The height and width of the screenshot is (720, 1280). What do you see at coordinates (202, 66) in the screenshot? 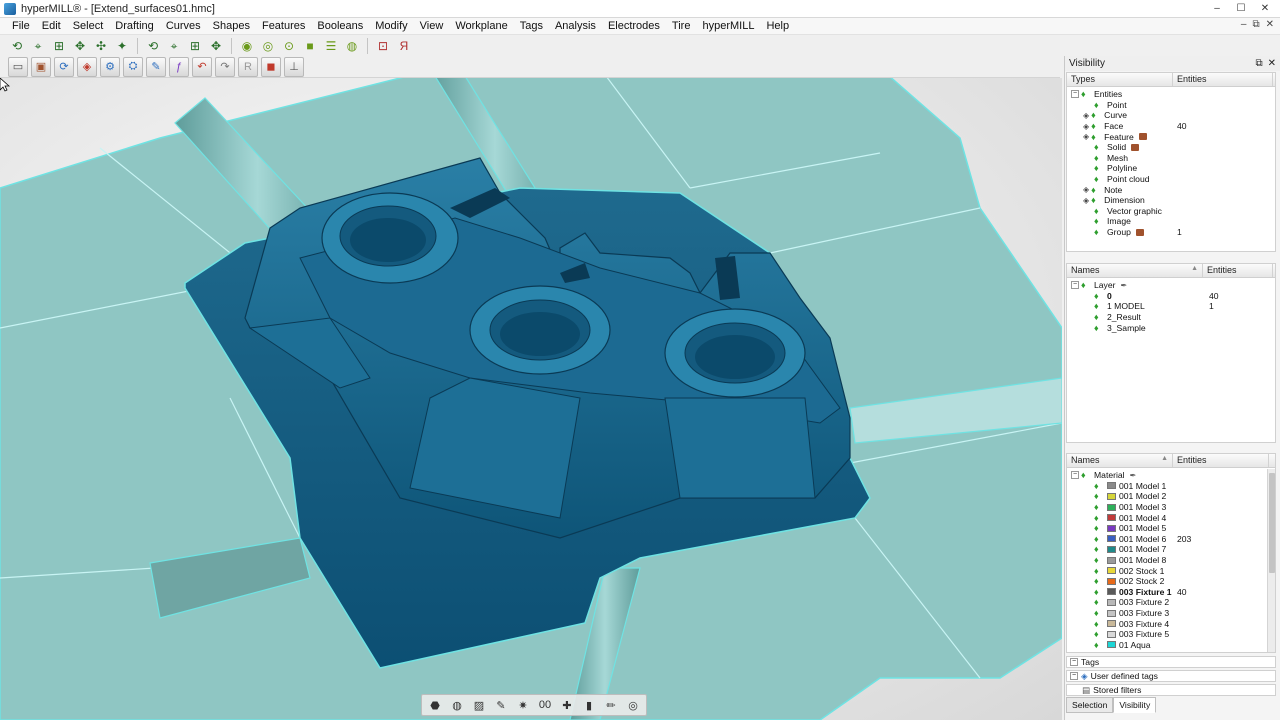
I see `undo-icon: ↶` at bounding box center [202, 66].